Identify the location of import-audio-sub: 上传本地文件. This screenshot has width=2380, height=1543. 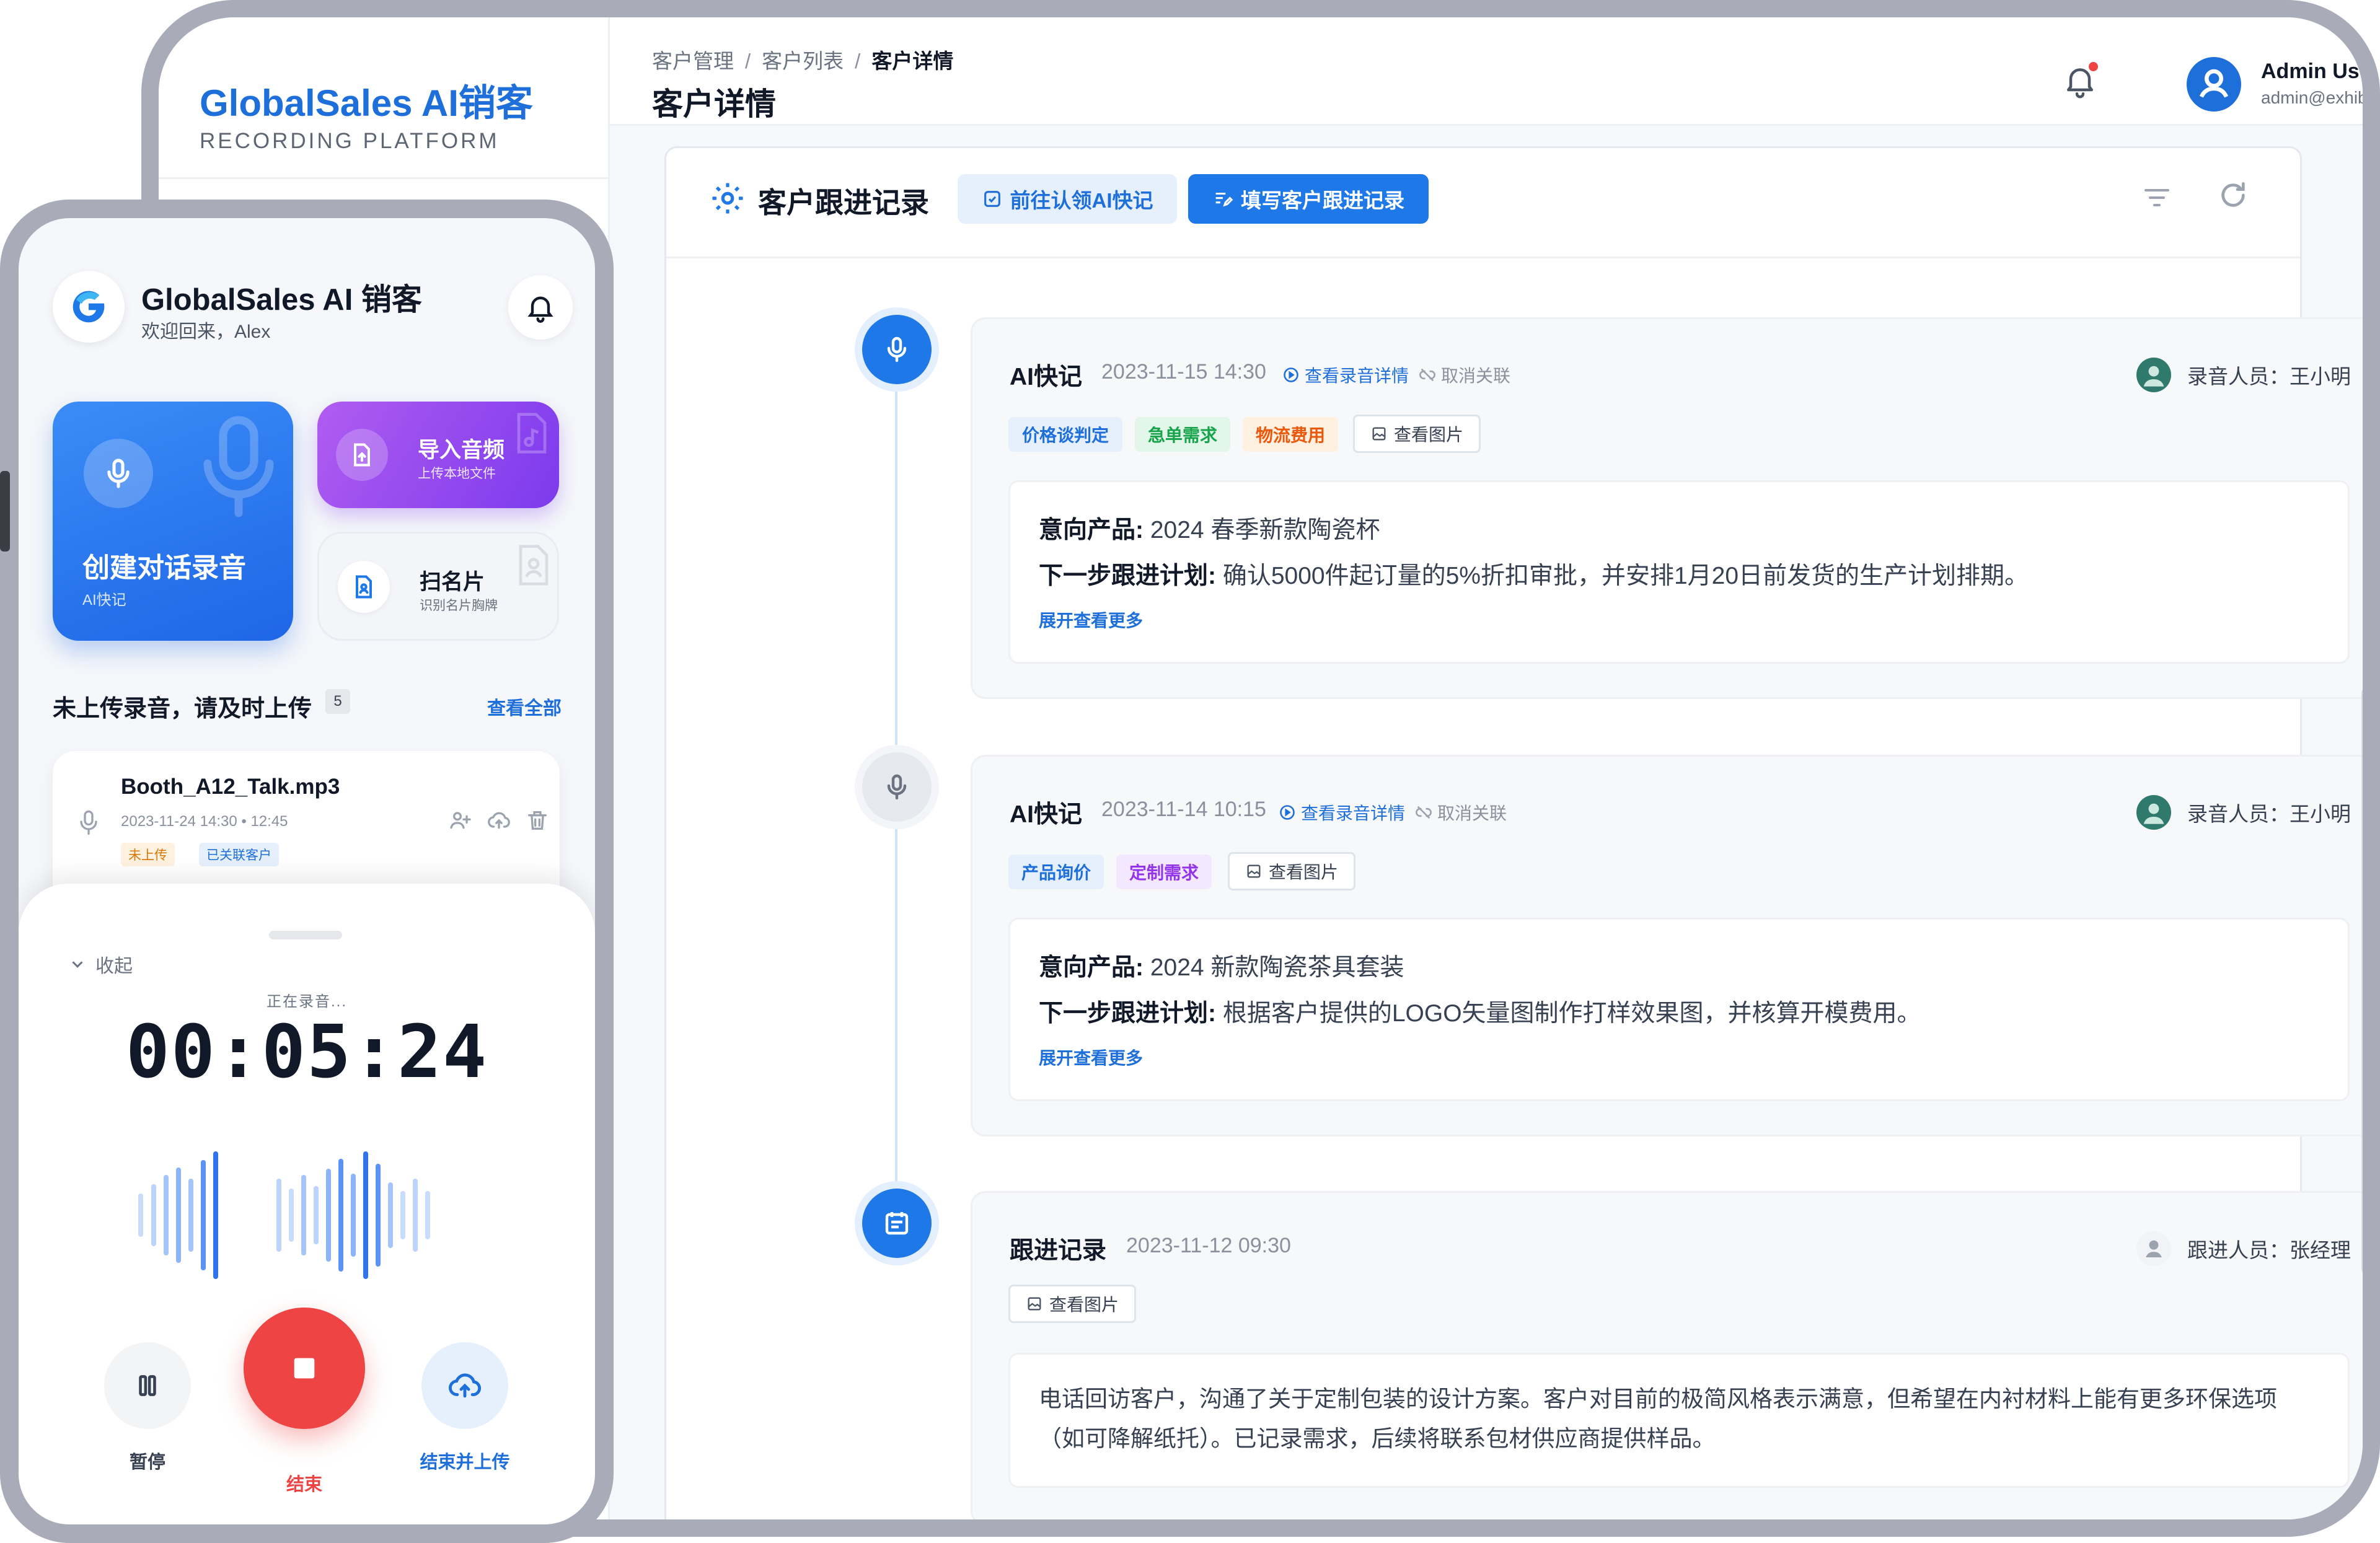
(457, 474).